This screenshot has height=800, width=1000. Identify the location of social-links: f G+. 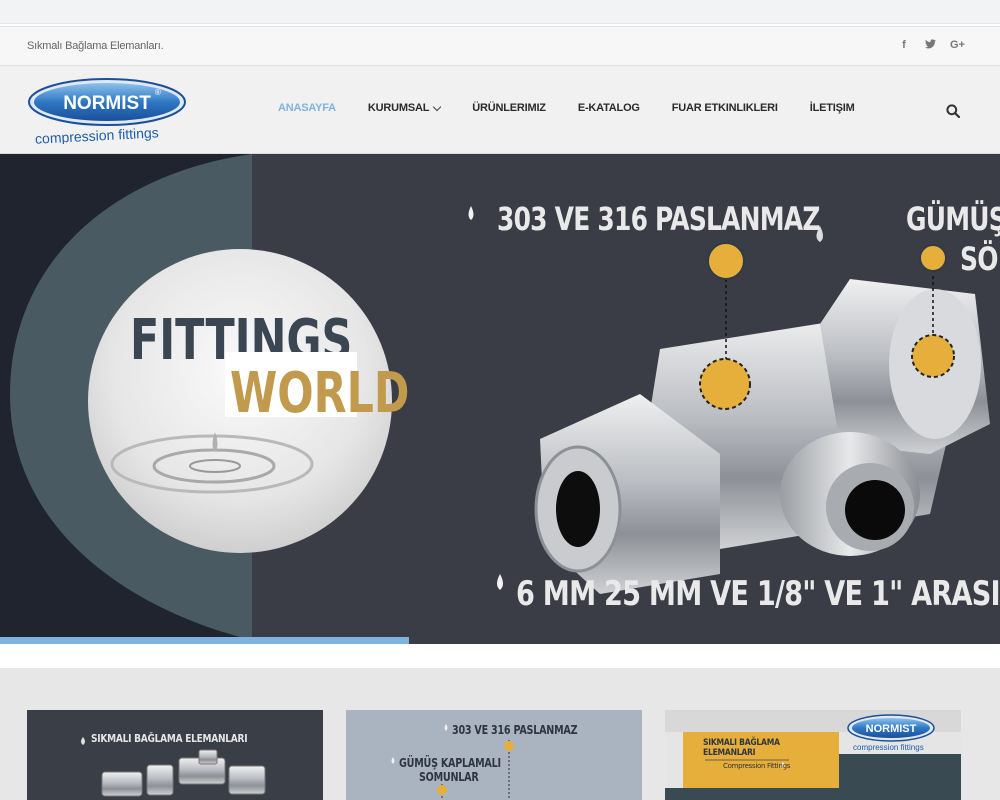
(931, 45).